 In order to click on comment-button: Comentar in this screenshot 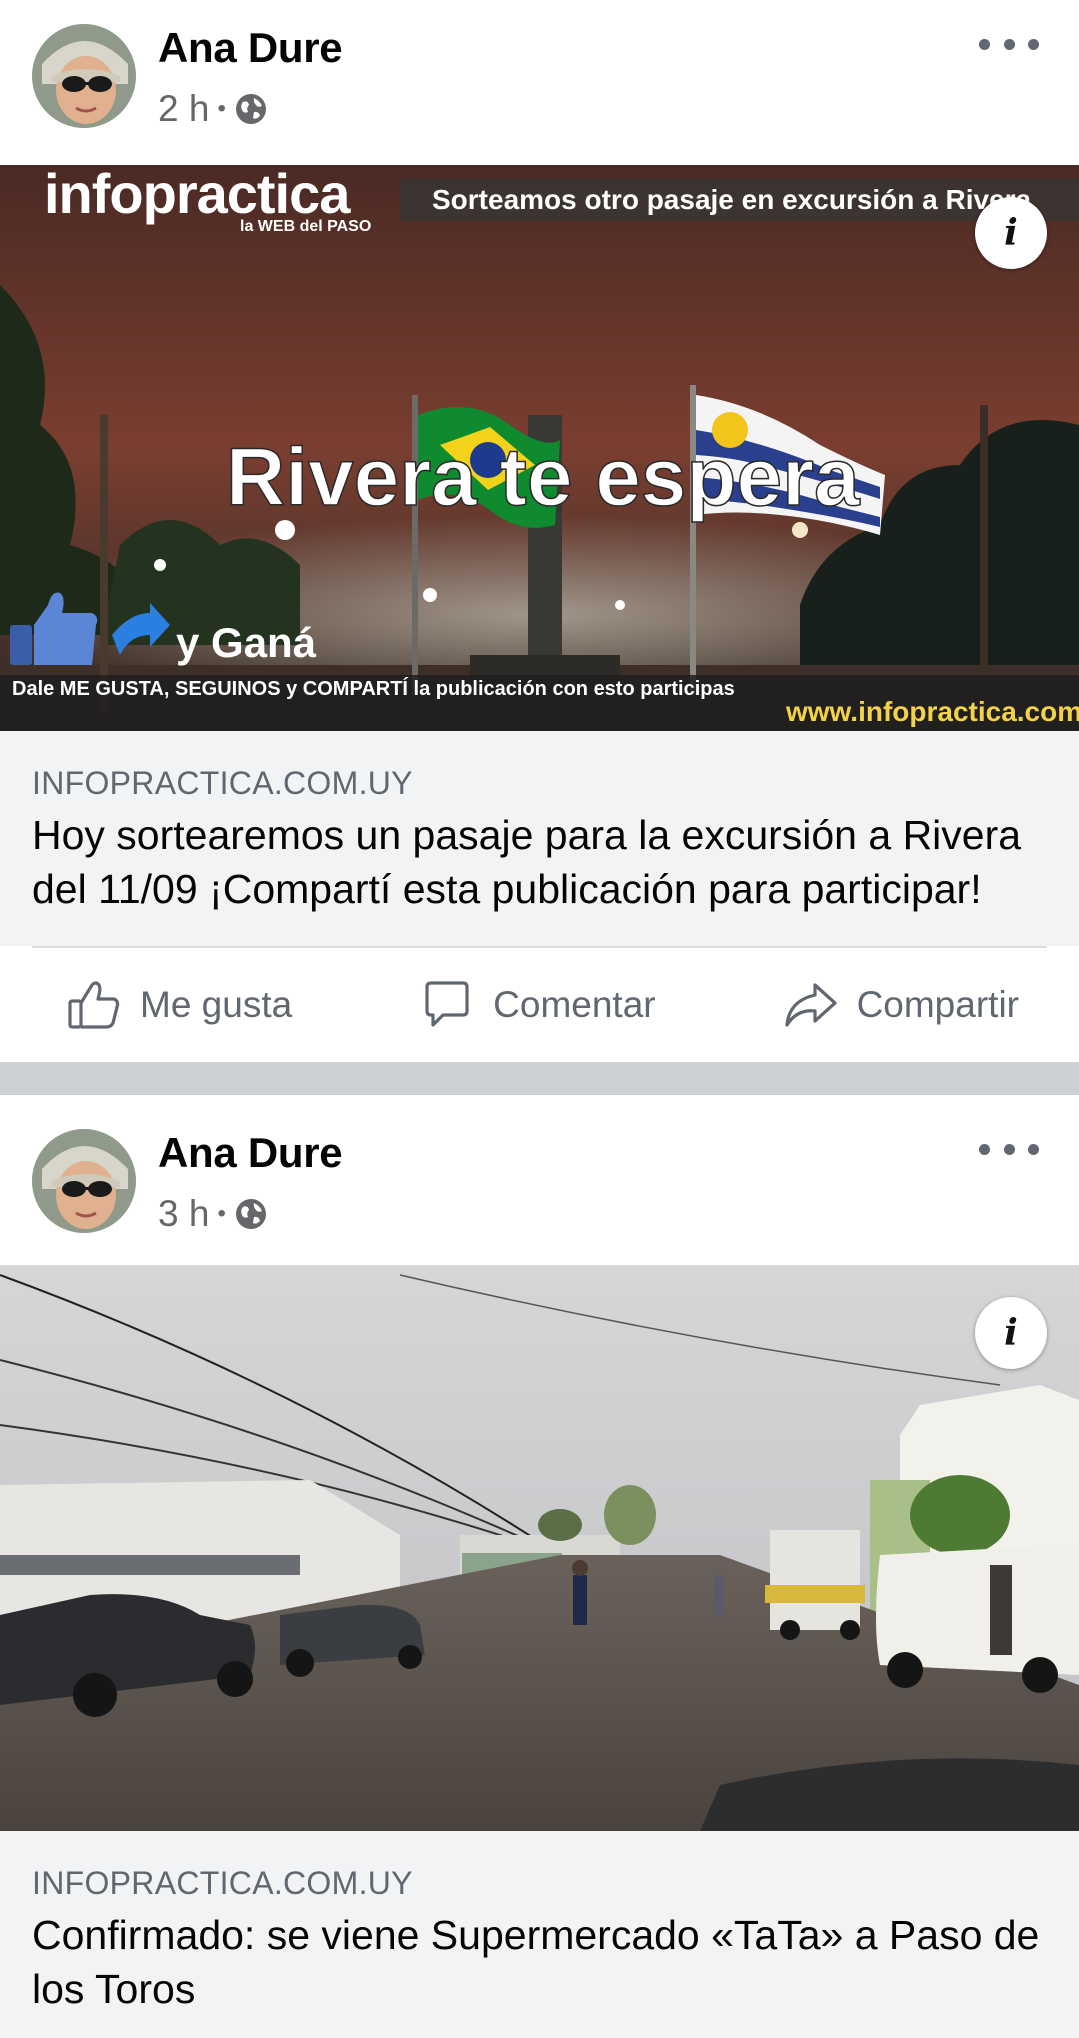, I will do `click(537, 1005)`.